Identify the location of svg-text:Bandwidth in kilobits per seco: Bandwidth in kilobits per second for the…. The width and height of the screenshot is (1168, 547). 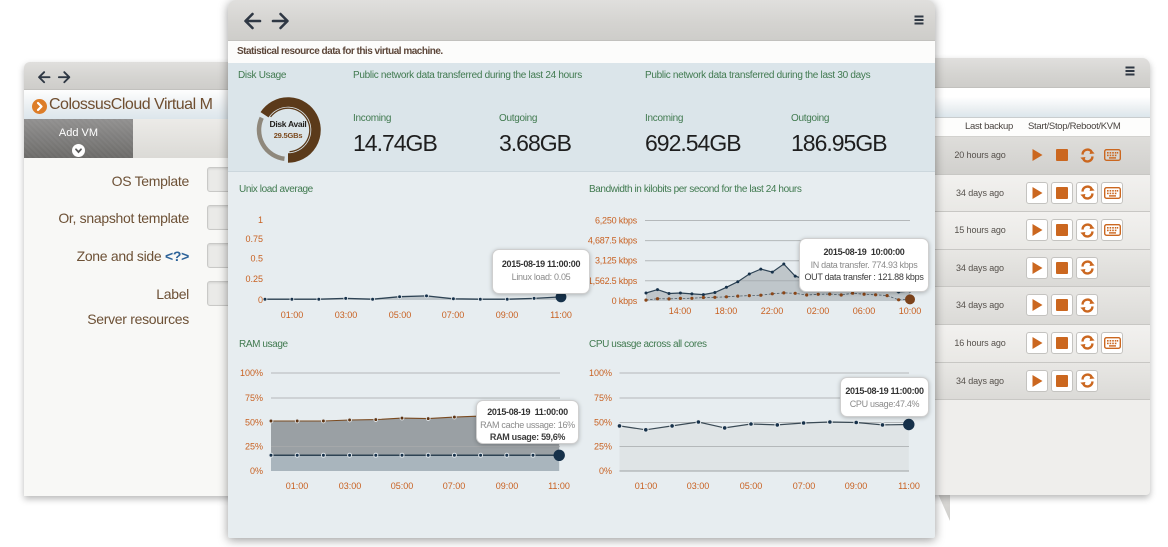
(695, 189).